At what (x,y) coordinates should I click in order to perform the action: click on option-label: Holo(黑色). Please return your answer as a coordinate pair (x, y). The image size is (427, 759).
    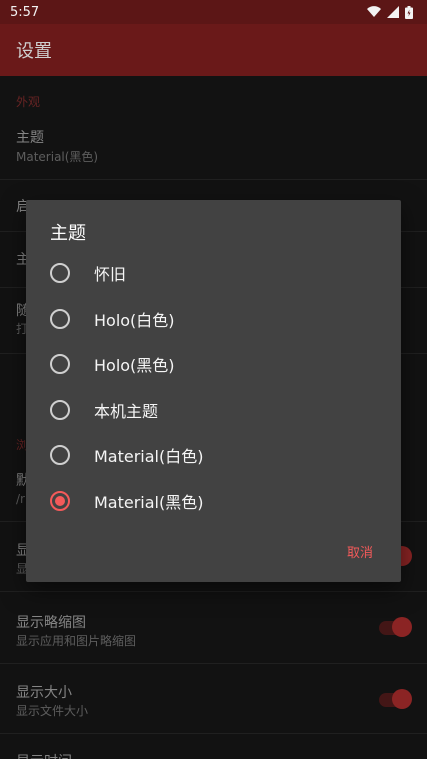
    Looking at the image, I should click on (134, 365).